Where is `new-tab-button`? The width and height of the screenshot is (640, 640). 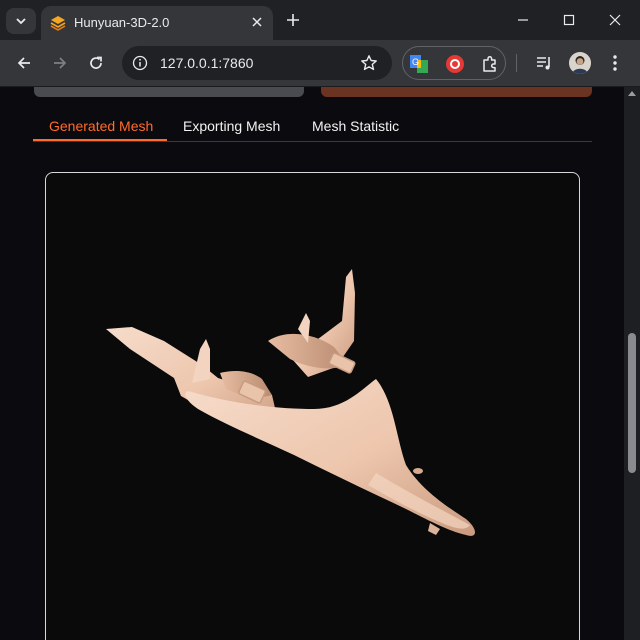 new-tab-button is located at coordinates (293, 20).